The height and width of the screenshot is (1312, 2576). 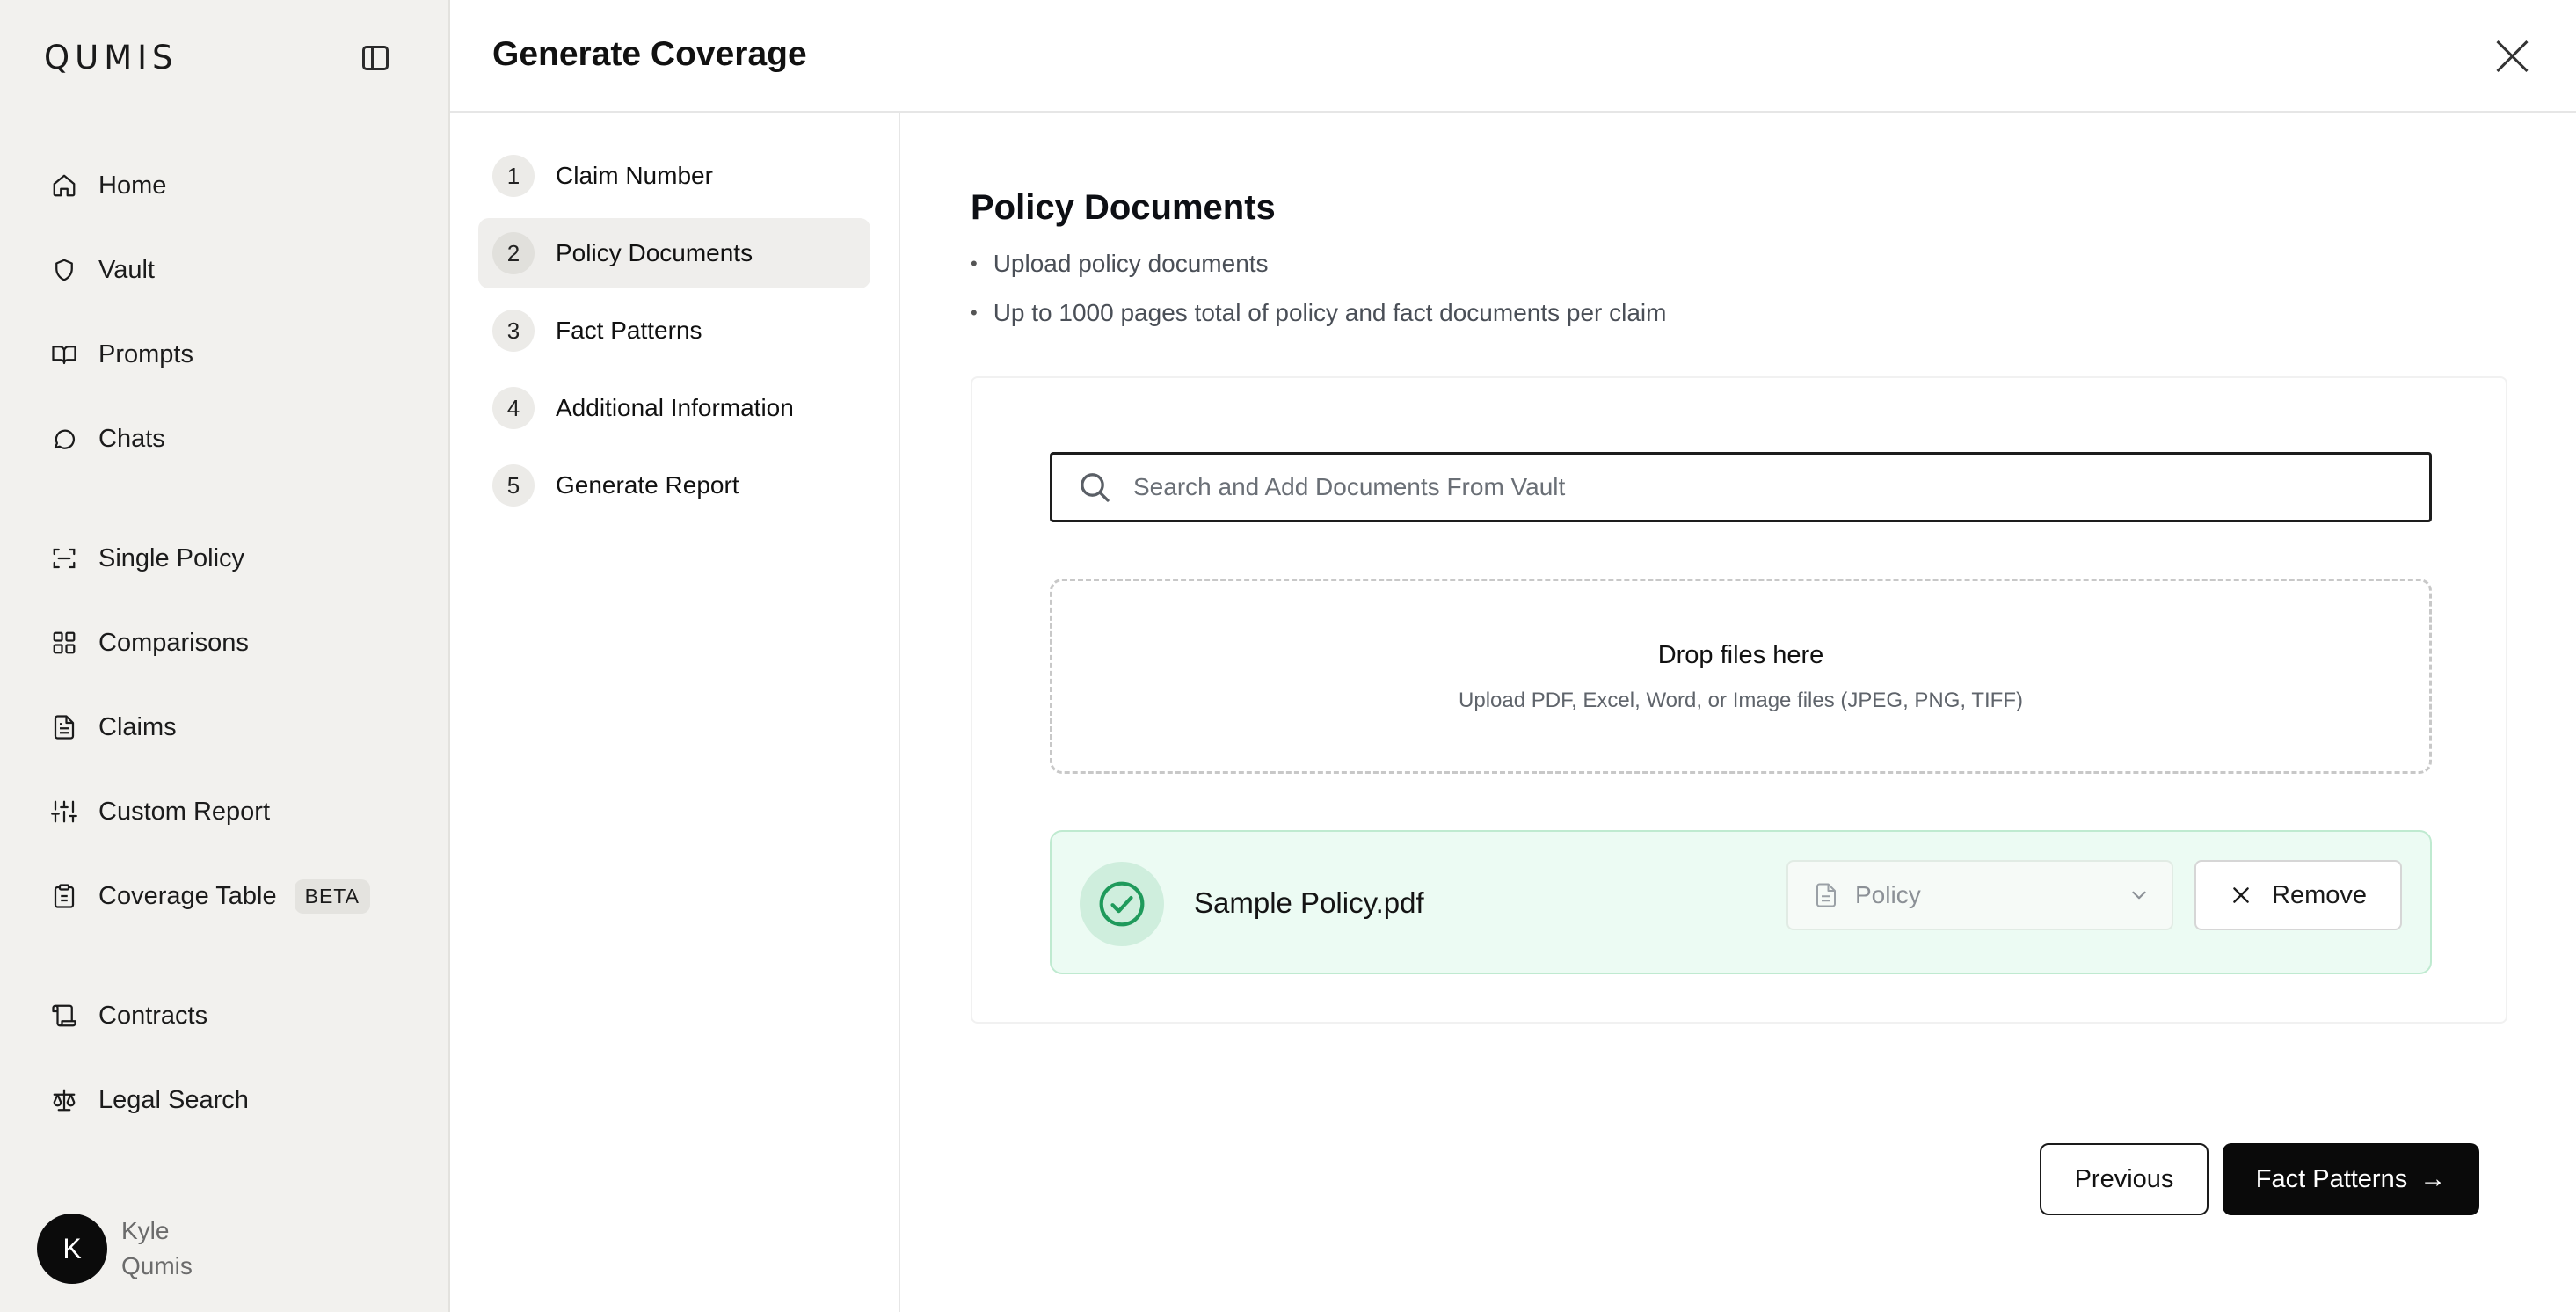 I want to click on sidebar-toggle-icon, so click(x=375, y=58).